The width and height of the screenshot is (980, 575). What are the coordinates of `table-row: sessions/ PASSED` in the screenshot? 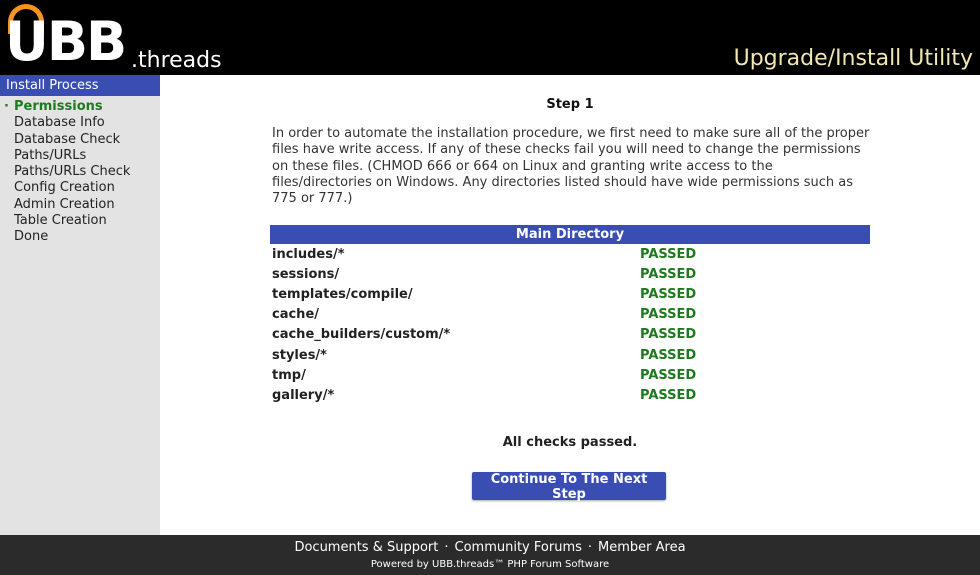 It's located at (570, 274).